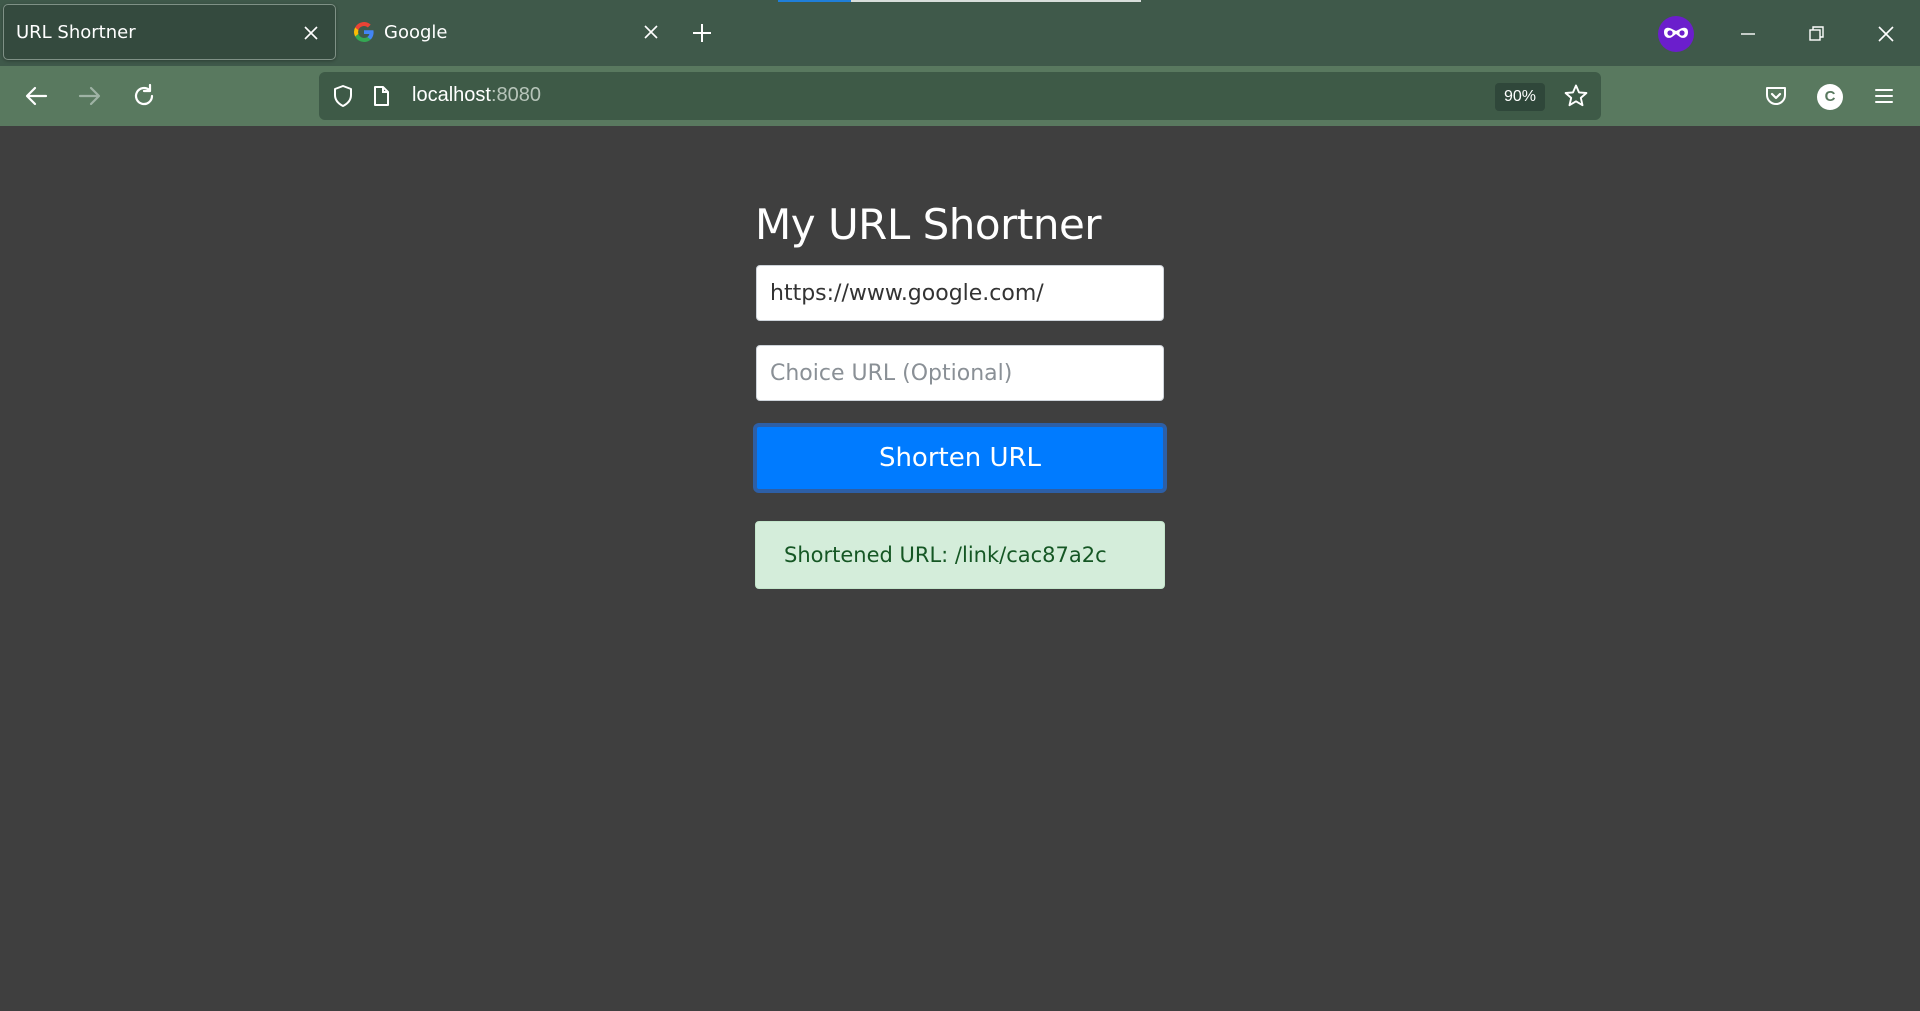  What do you see at coordinates (90, 96) in the screenshot?
I see `forward-icon` at bounding box center [90, 96].